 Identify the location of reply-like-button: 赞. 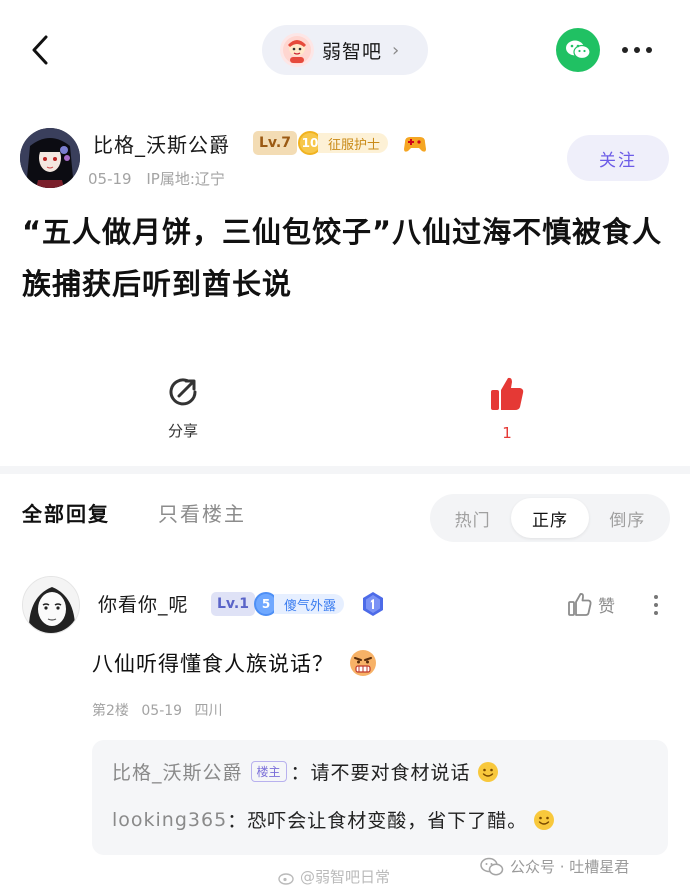
(590, 604).